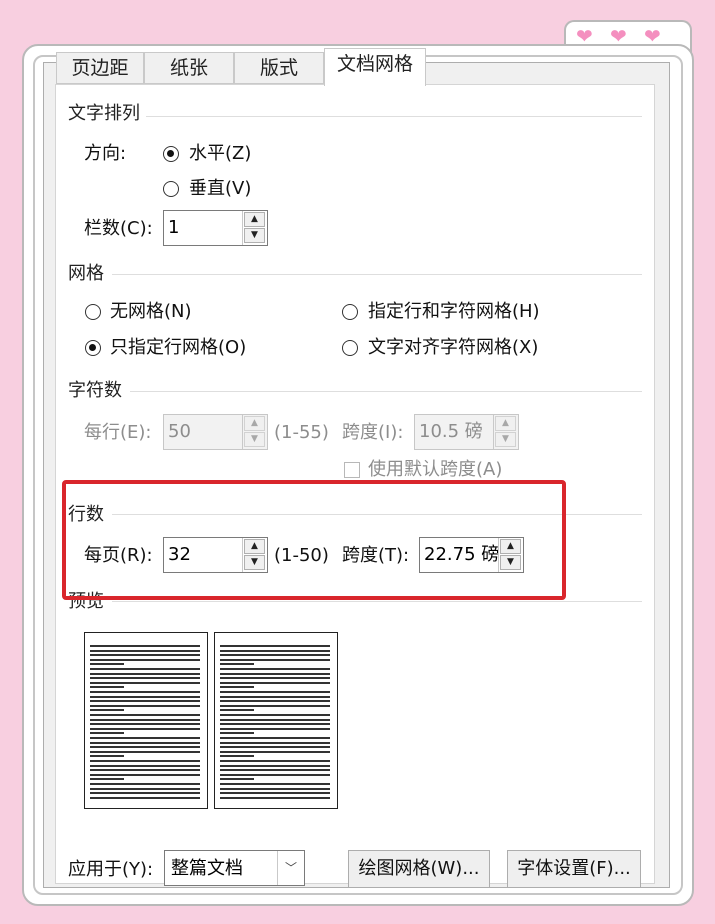  What do you see at coordinates (314, 540) in the screenshot?
I see `highlight-box` at bounding box center [314, 540].